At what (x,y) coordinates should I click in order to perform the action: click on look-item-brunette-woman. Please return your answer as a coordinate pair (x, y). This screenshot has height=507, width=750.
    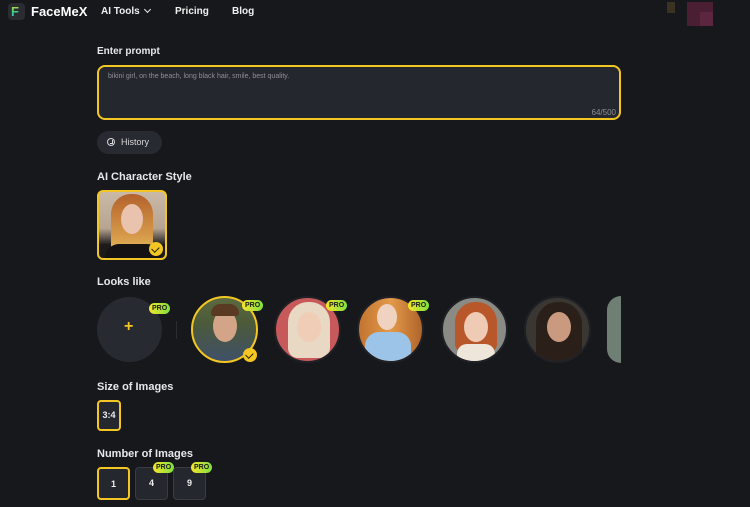
    Looking at the image, I should click on (557, 329).